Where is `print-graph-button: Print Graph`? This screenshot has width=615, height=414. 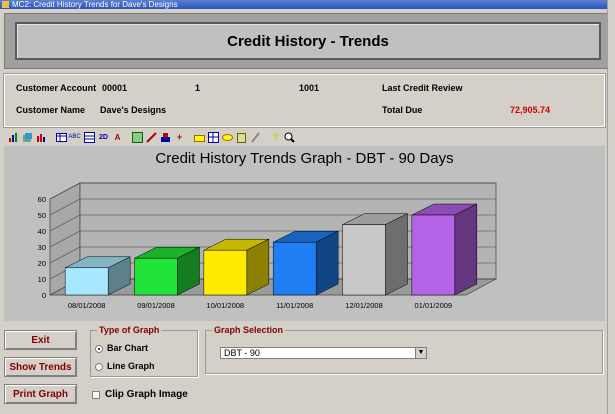 print-graph-button: Print Graph is located at coordinates (40, 394).